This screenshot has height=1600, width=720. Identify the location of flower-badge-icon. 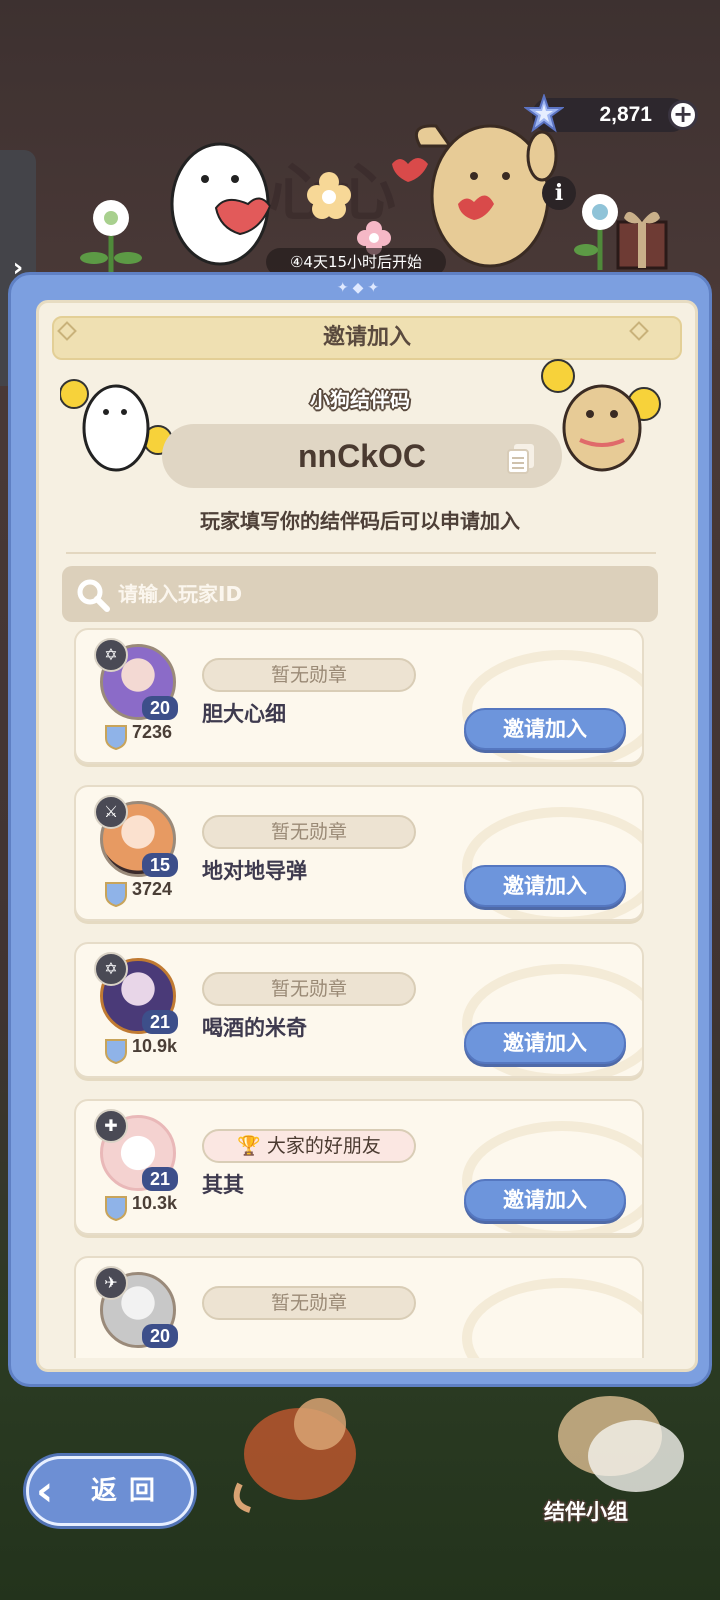
(329, 195).